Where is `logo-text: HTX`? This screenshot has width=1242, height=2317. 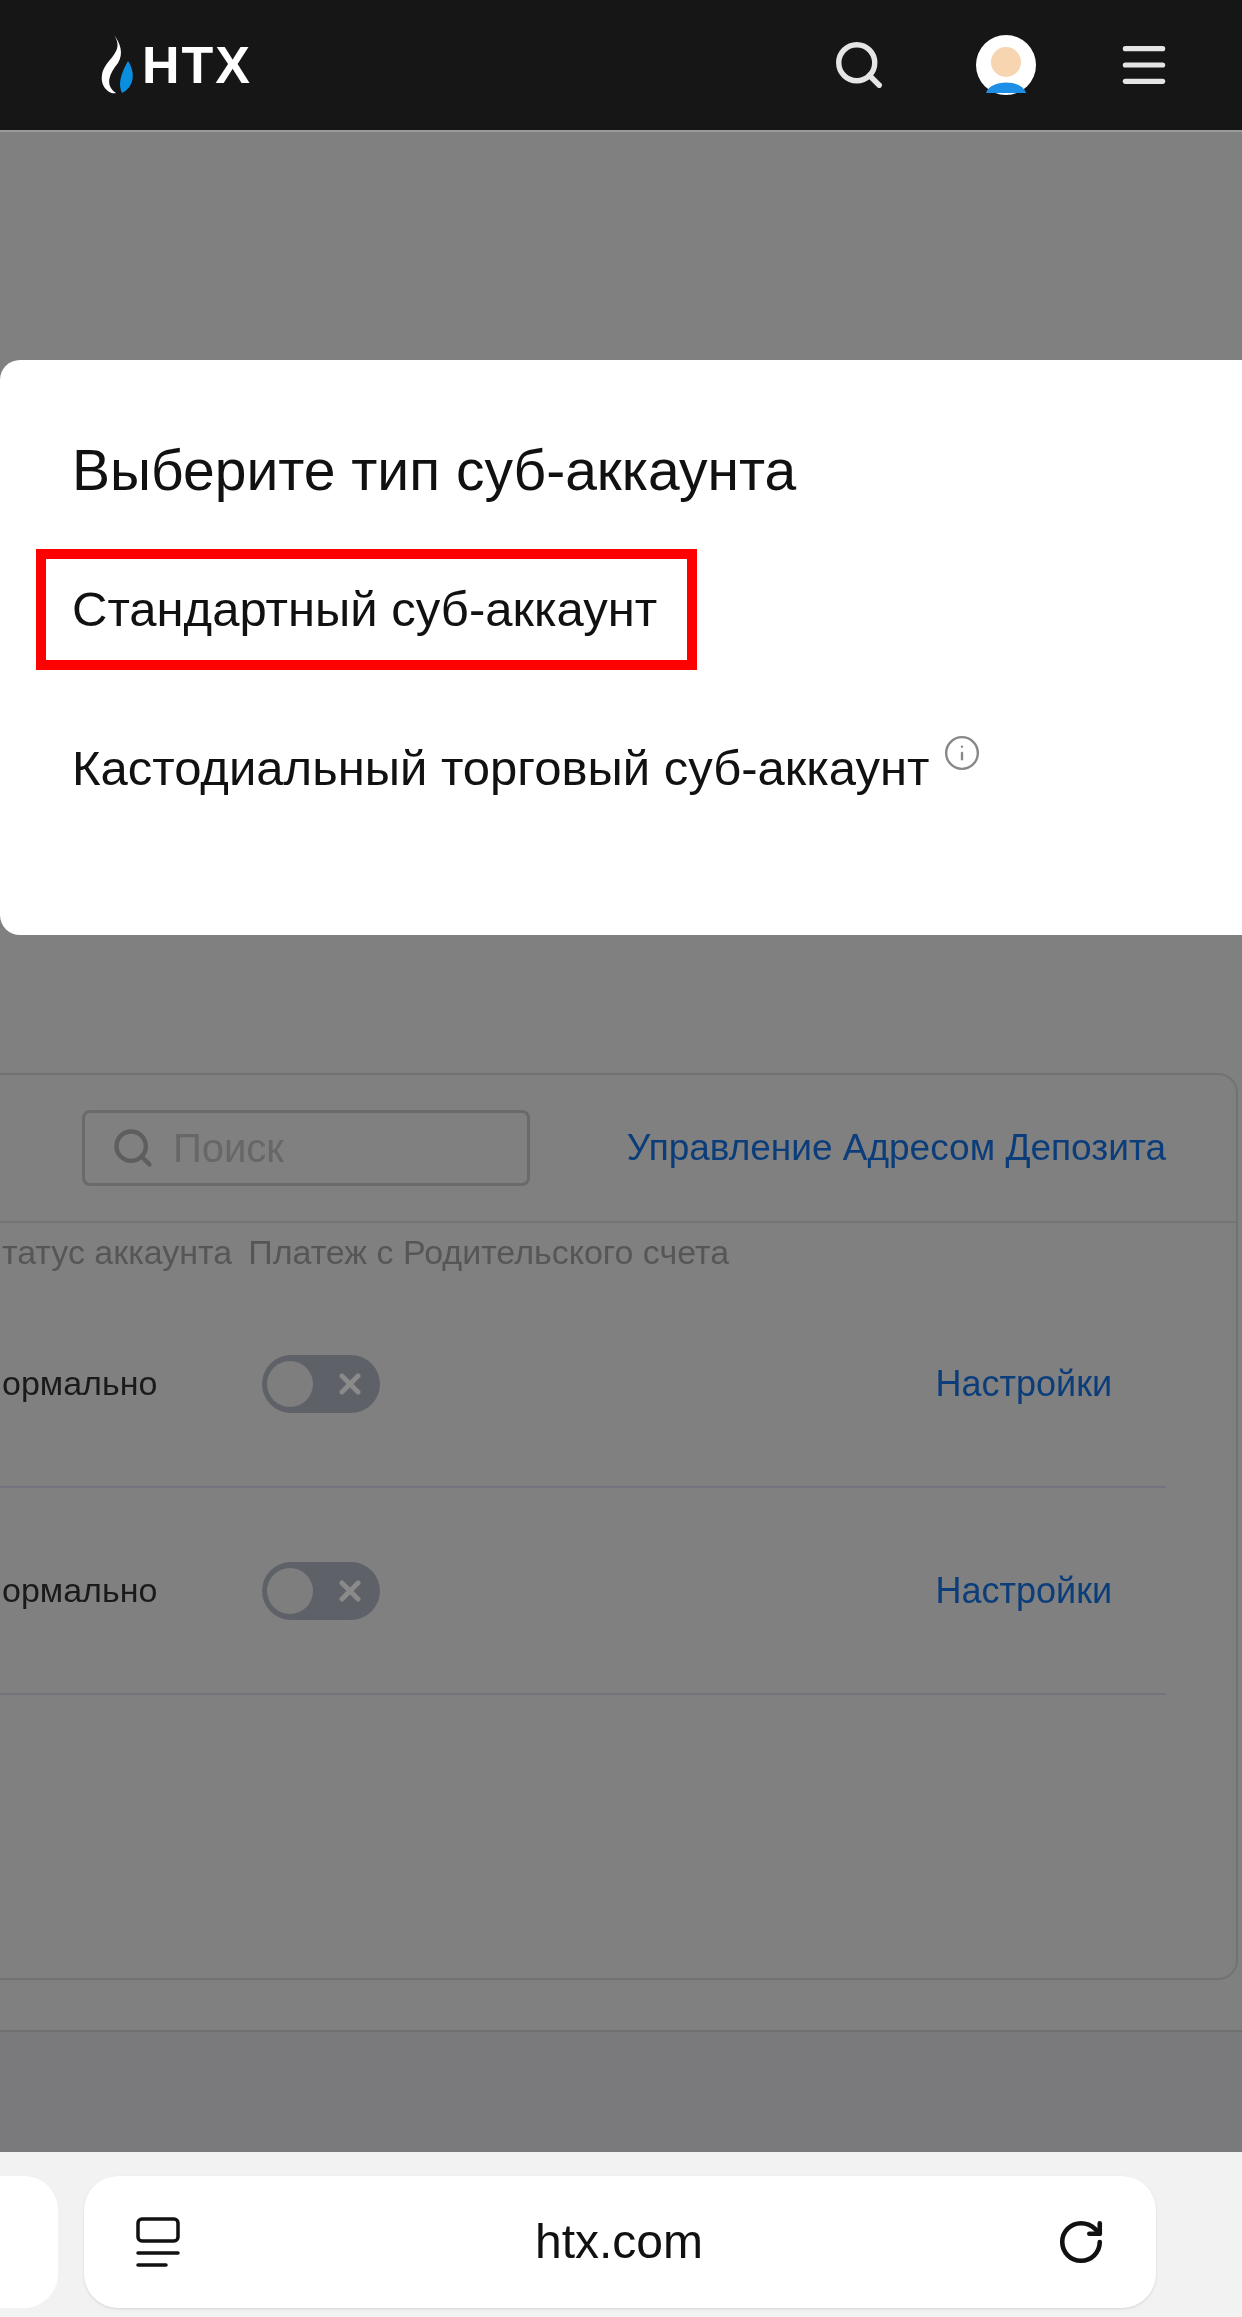 logo-text: HTX is located at coordinates (197, 65).